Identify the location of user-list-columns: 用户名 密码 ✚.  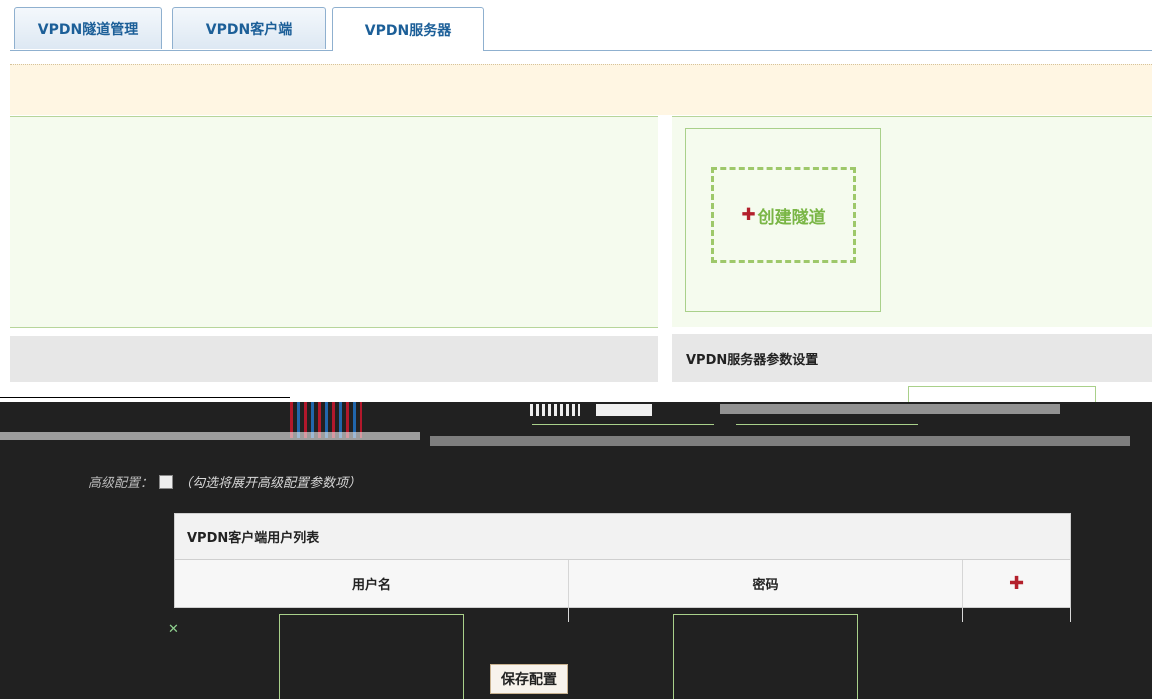
(622, 584).